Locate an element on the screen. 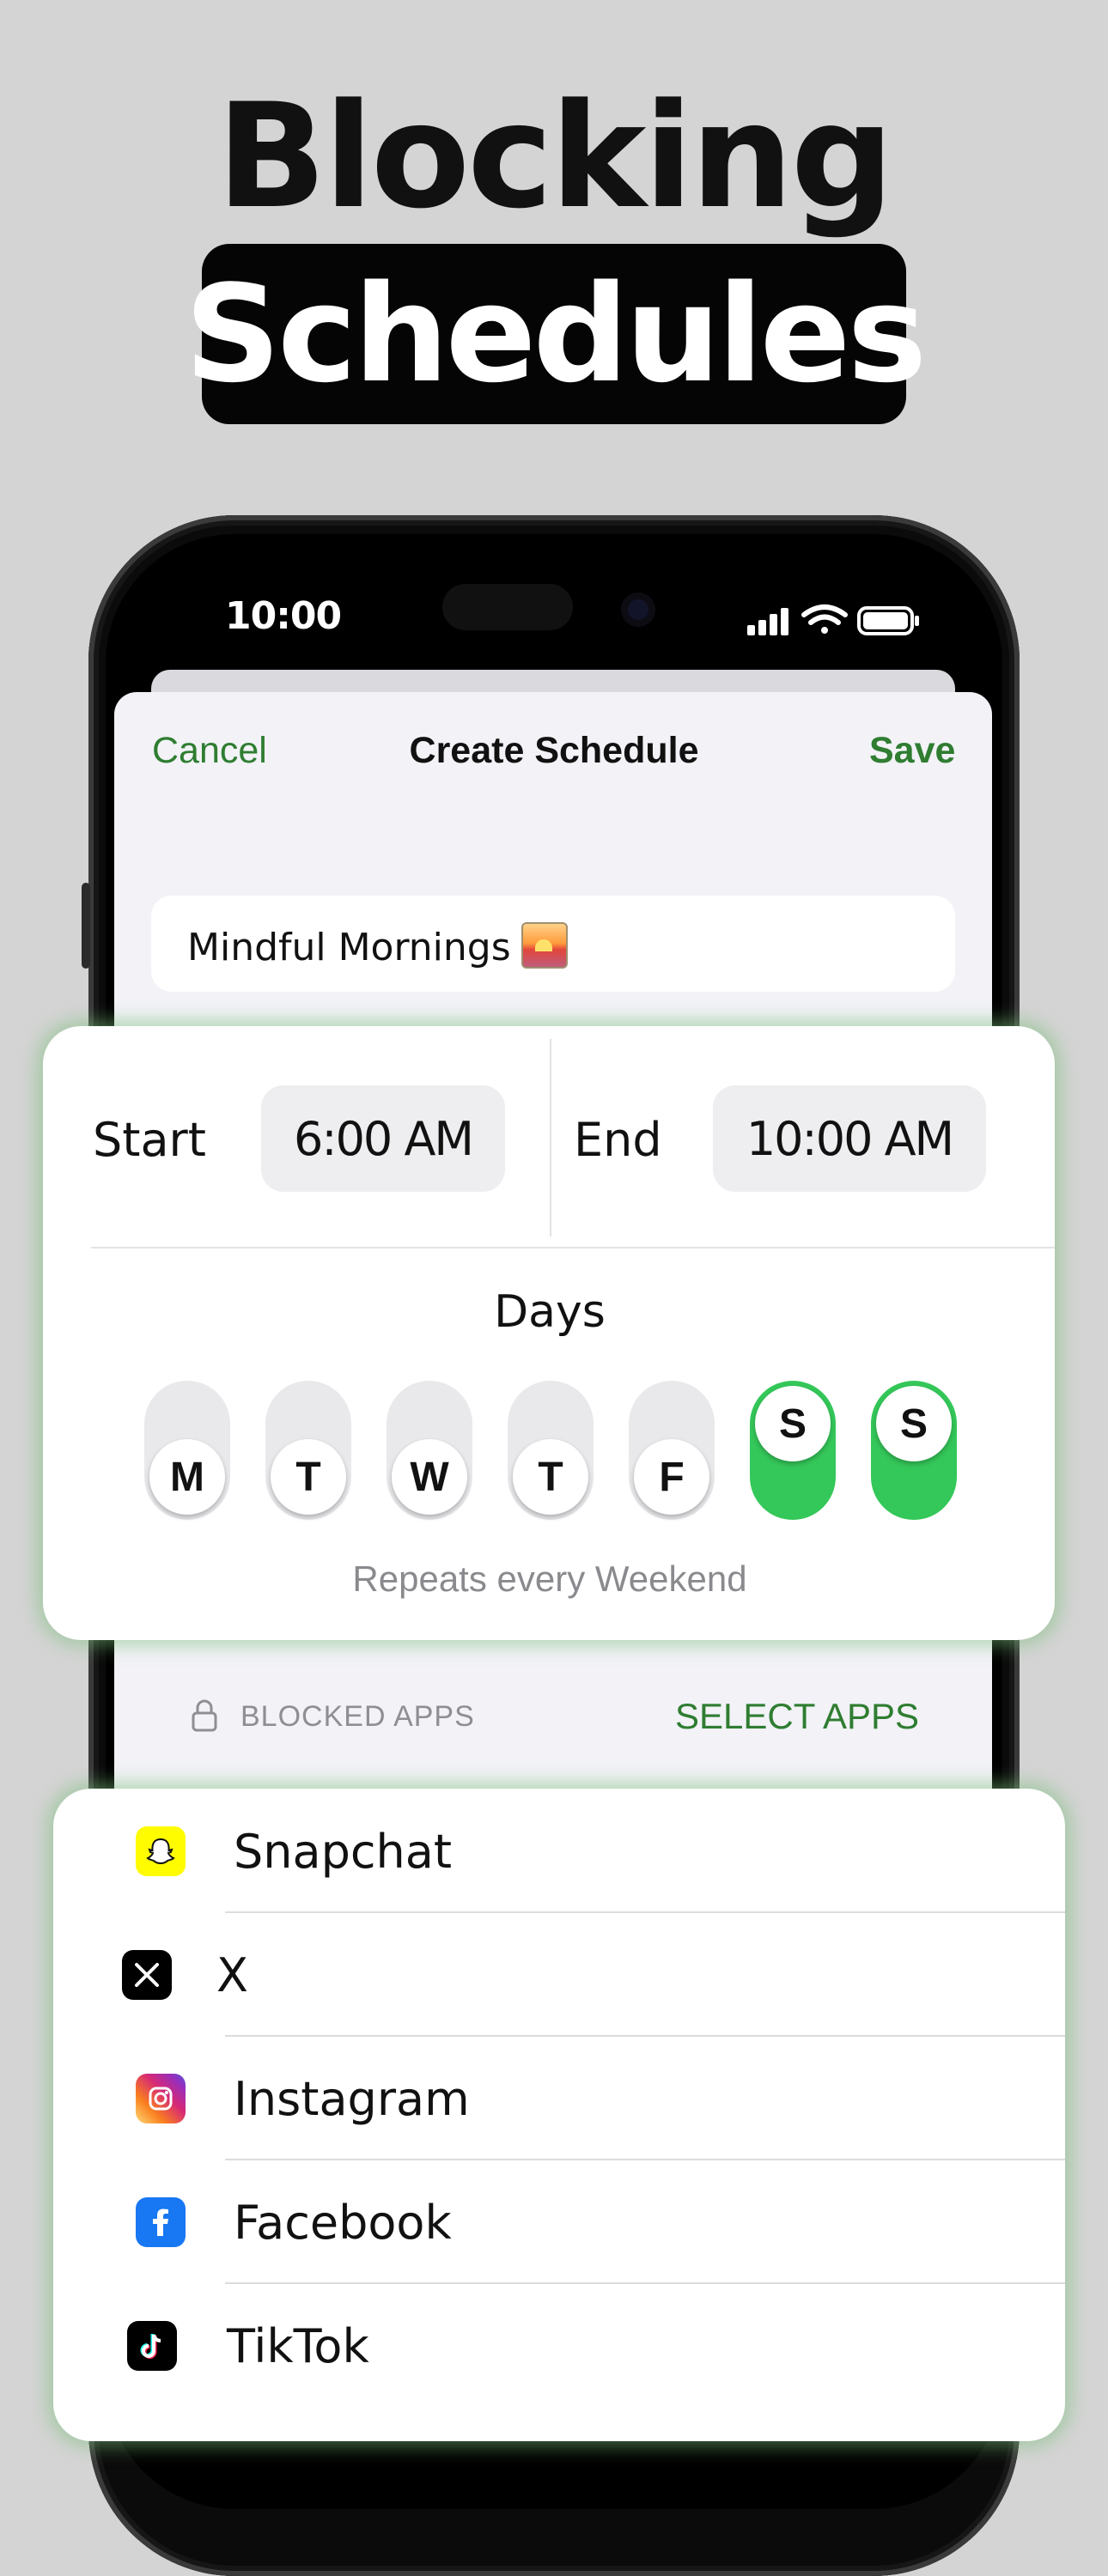  status-icons is located at coordinates (833, 620).